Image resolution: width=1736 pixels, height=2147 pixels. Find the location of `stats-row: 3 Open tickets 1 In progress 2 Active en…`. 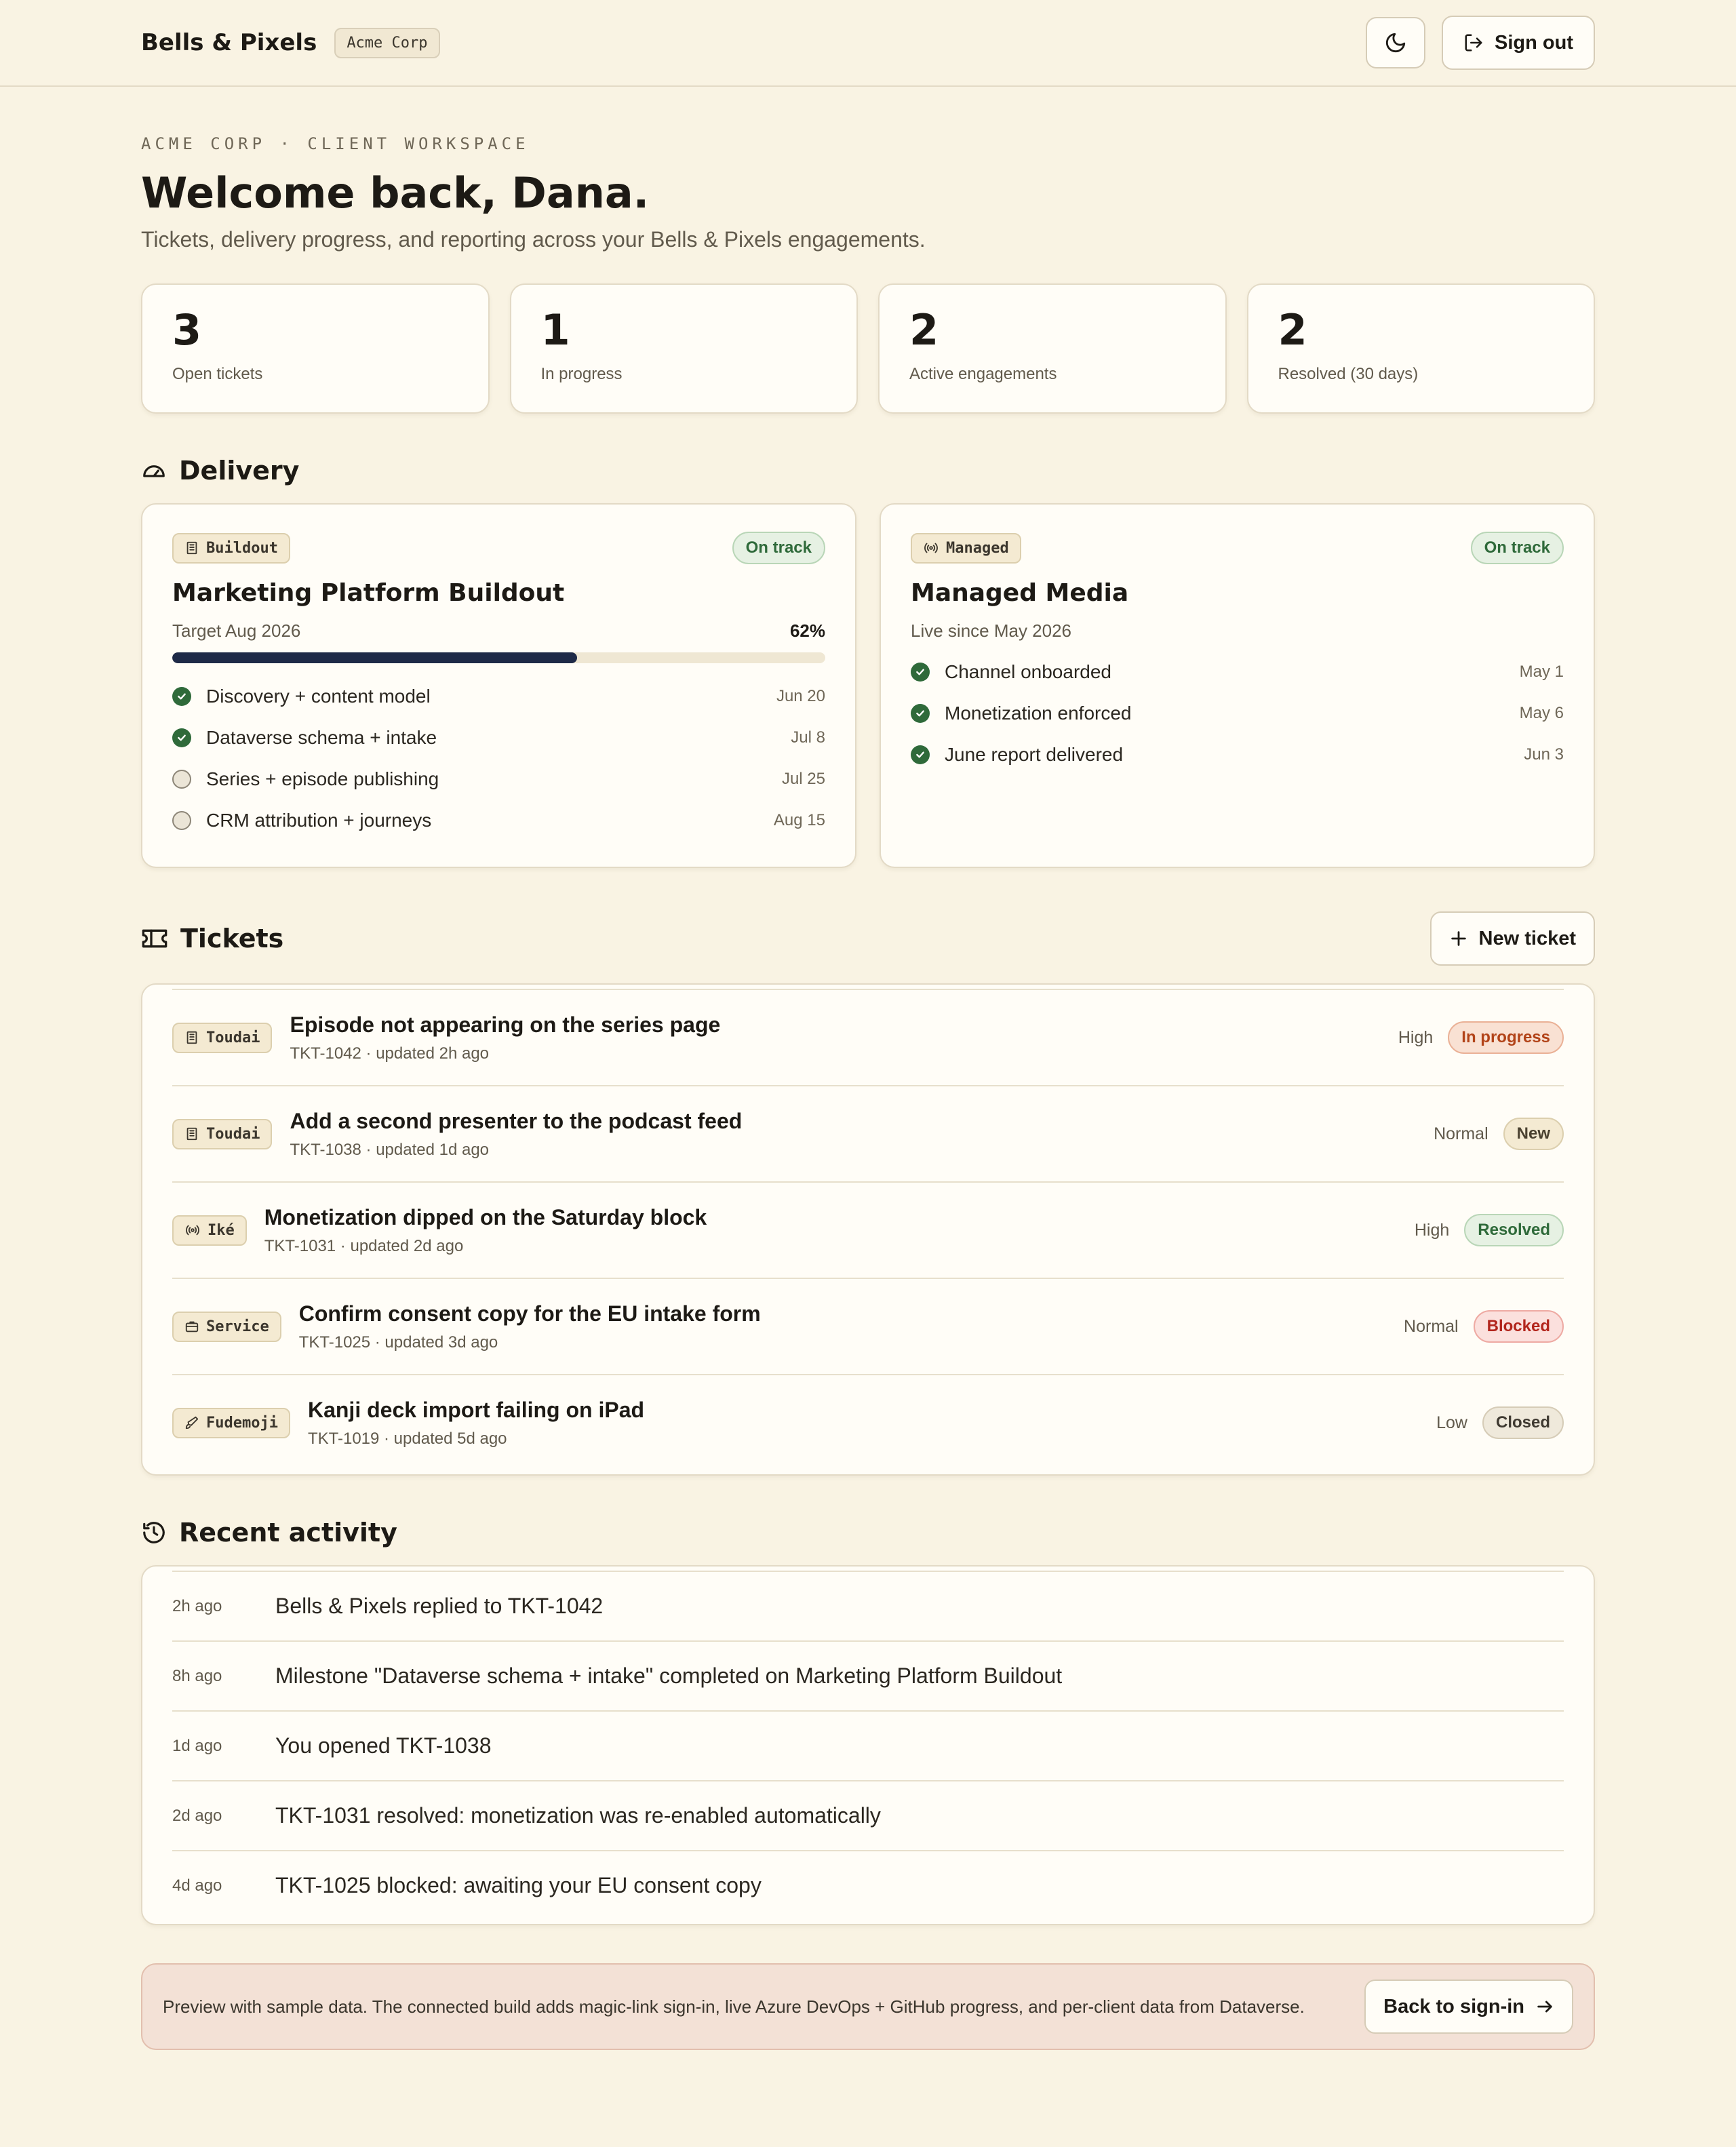

stats-row: 3 Open tickets 1 In progress 2 Active en… is located at coordinates (868, 348).